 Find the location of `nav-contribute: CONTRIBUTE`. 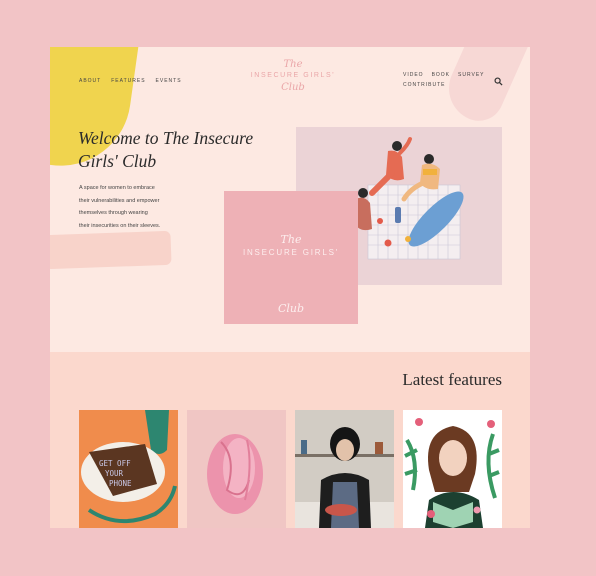

nav-contribute: CONTRIBUTE is located at coordinates (424, 85).